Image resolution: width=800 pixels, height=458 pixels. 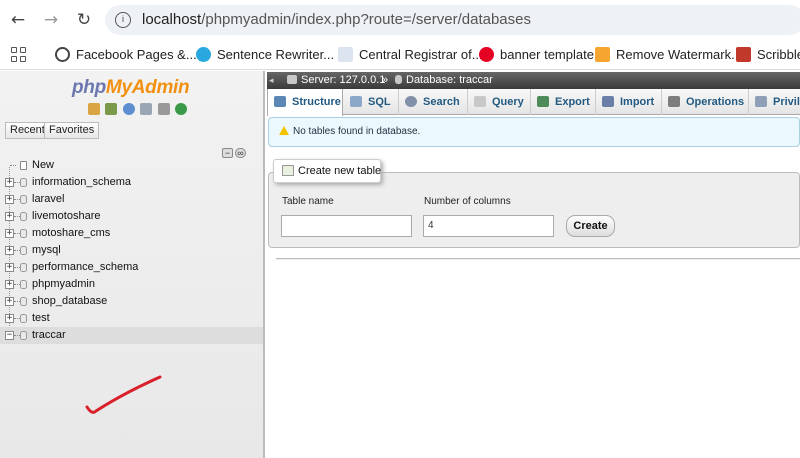 What do you see at coordinates (85, 267) in the screenshot?
I see `tree-item-label: performance_schema` at bounding box center [85, 267].